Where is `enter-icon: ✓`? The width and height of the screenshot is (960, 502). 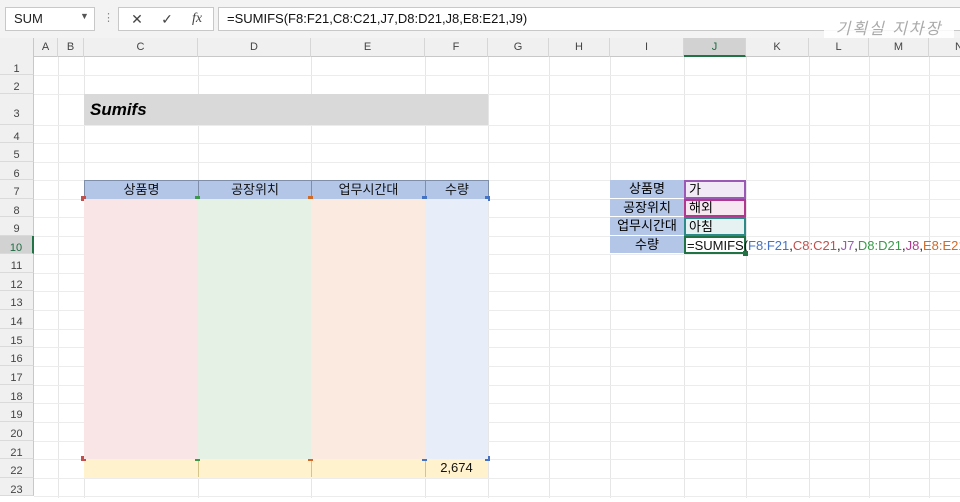 enter-icon: ✓ is located at coordinates (167, 19).